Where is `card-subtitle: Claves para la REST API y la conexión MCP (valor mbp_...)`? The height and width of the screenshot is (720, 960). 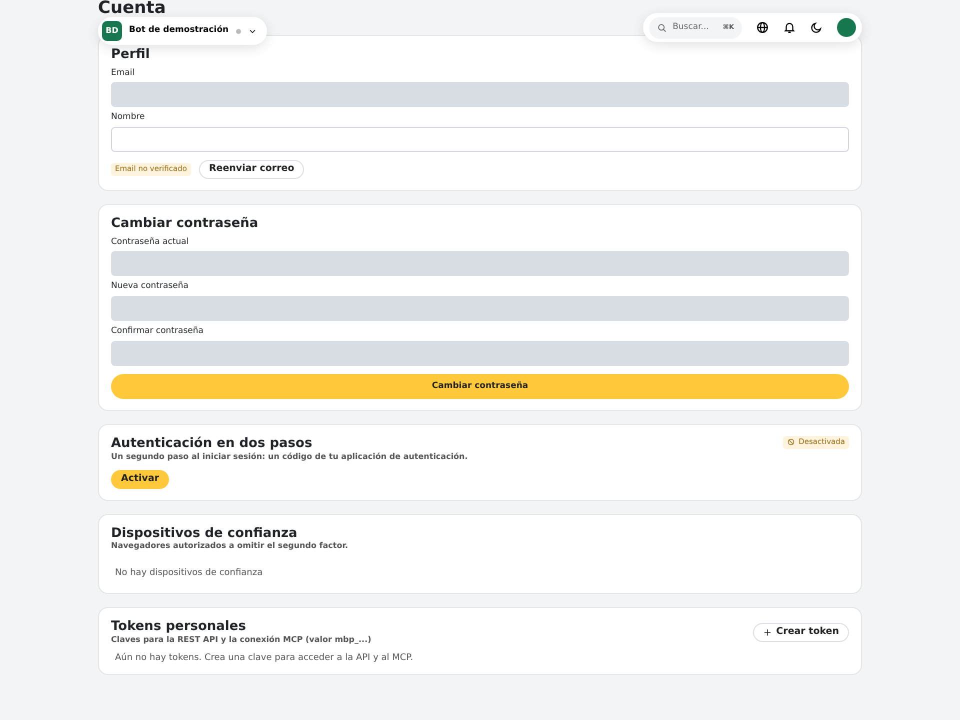 card-subtitle: Claves para la REST API y la conexión MCP (valor mbp_...) is located at coordinates (241, 639).